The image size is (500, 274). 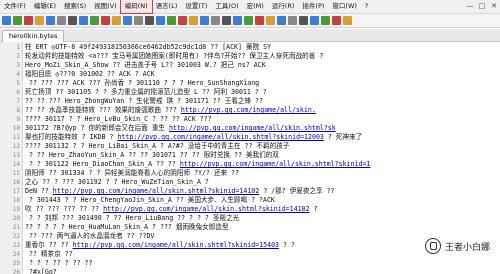 I want to click on toolbar, so click(x=250, y=21).